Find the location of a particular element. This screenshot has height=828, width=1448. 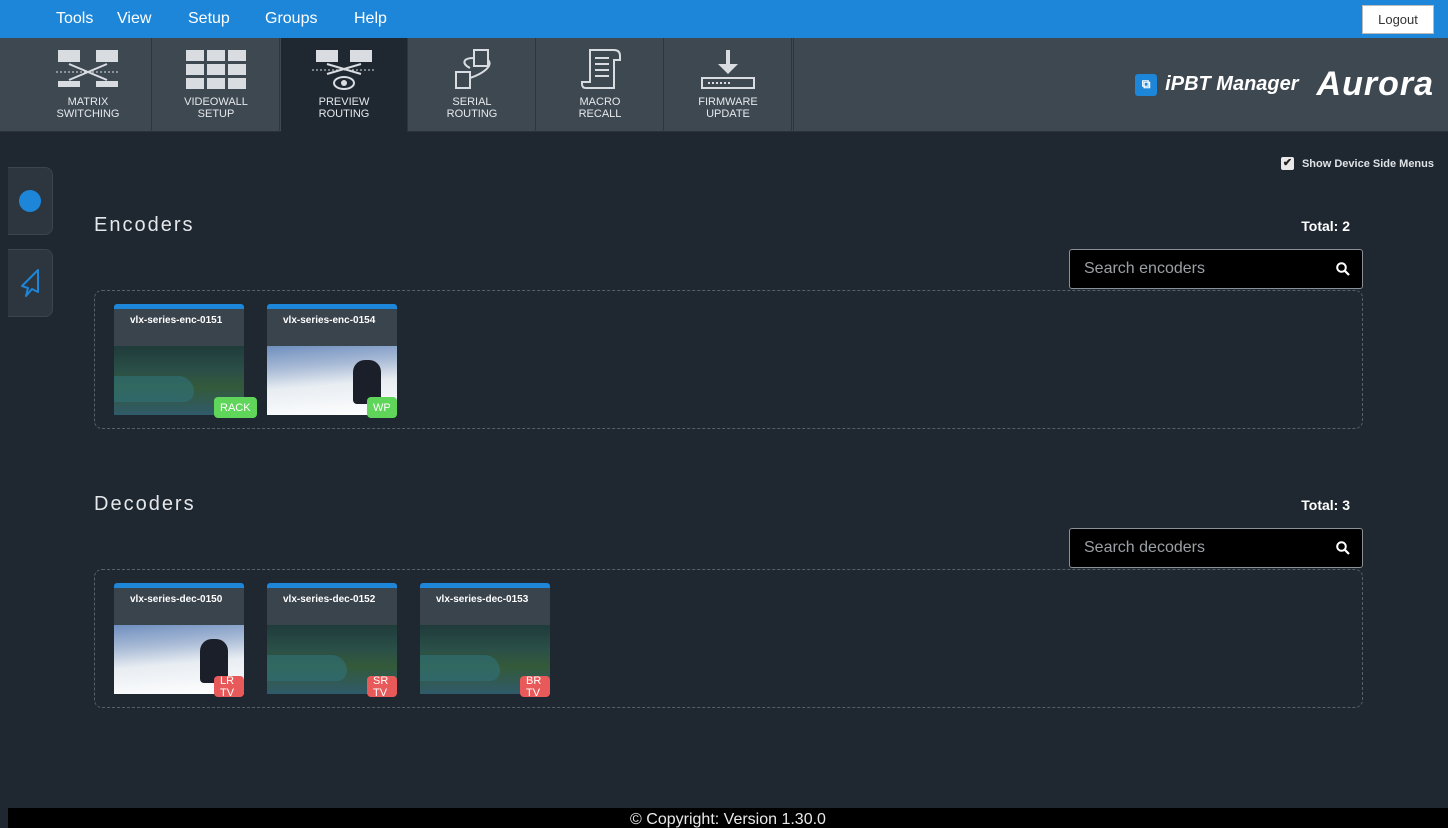

encoders-title: Encoders is located at coordinates (144, 225).